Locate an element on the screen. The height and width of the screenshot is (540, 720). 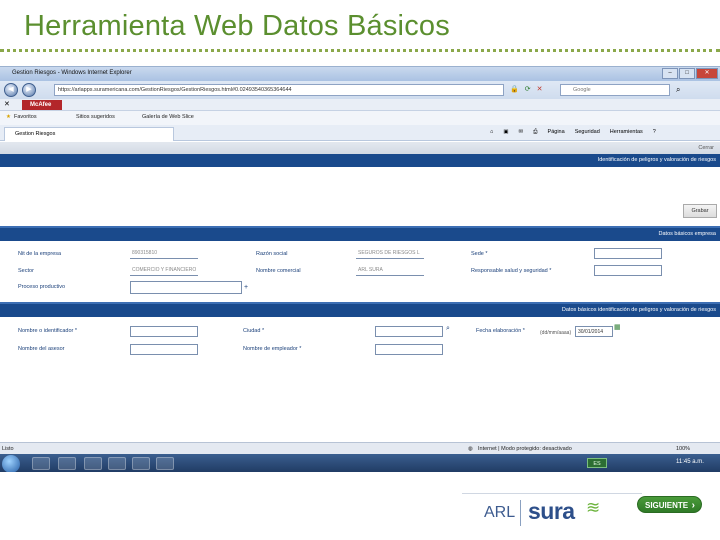
ciudad-label: Ciudad * is located at coordinates (254, 331).